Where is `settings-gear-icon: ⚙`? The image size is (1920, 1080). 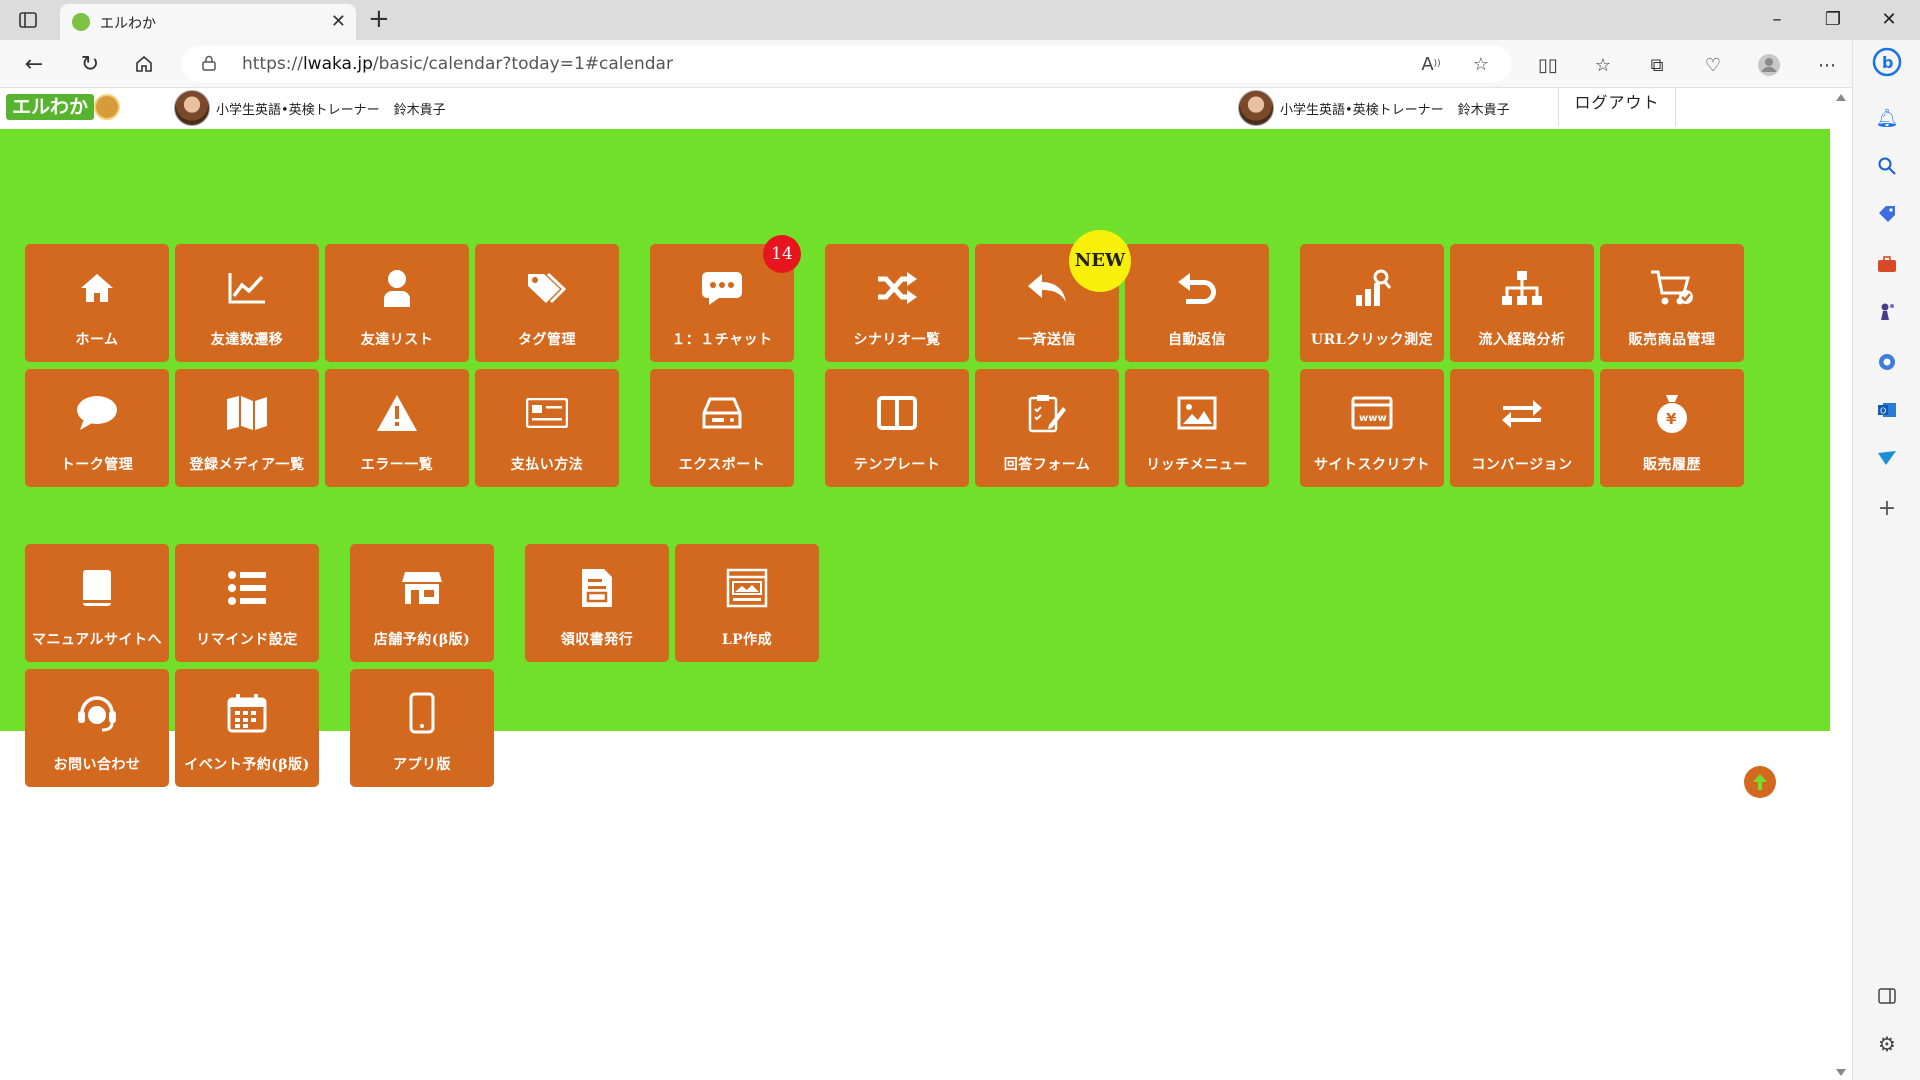 settings-gear-icon: ⚙ is located at coordinates (1887, 1044).